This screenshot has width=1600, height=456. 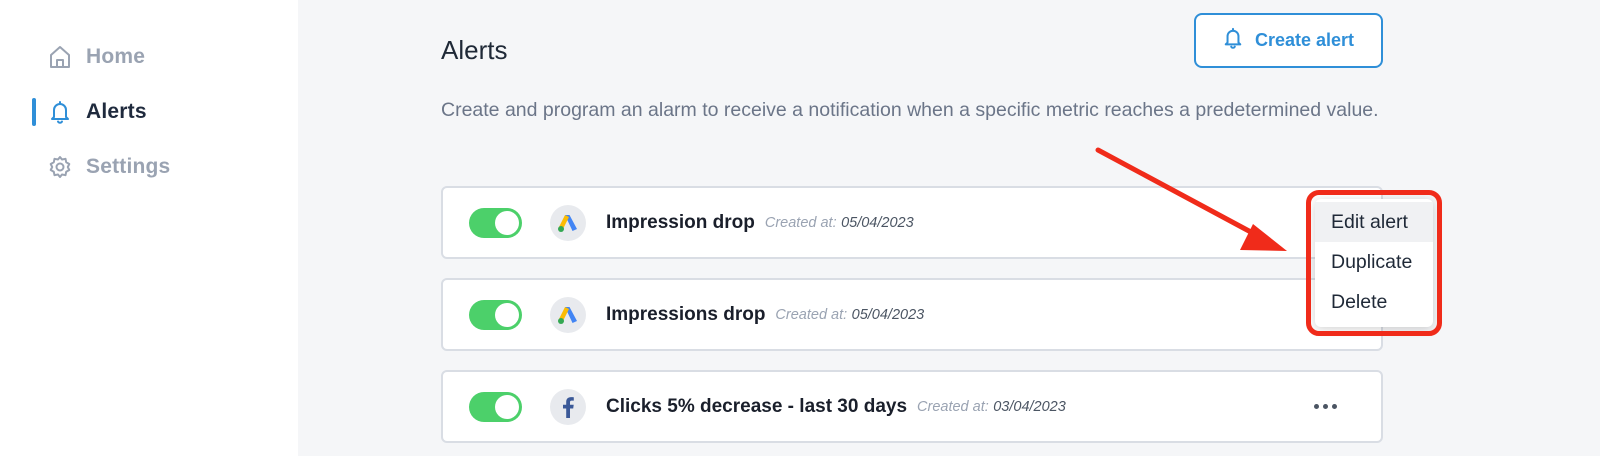 I want to click on active-indicator, so click(x=34, y=112).